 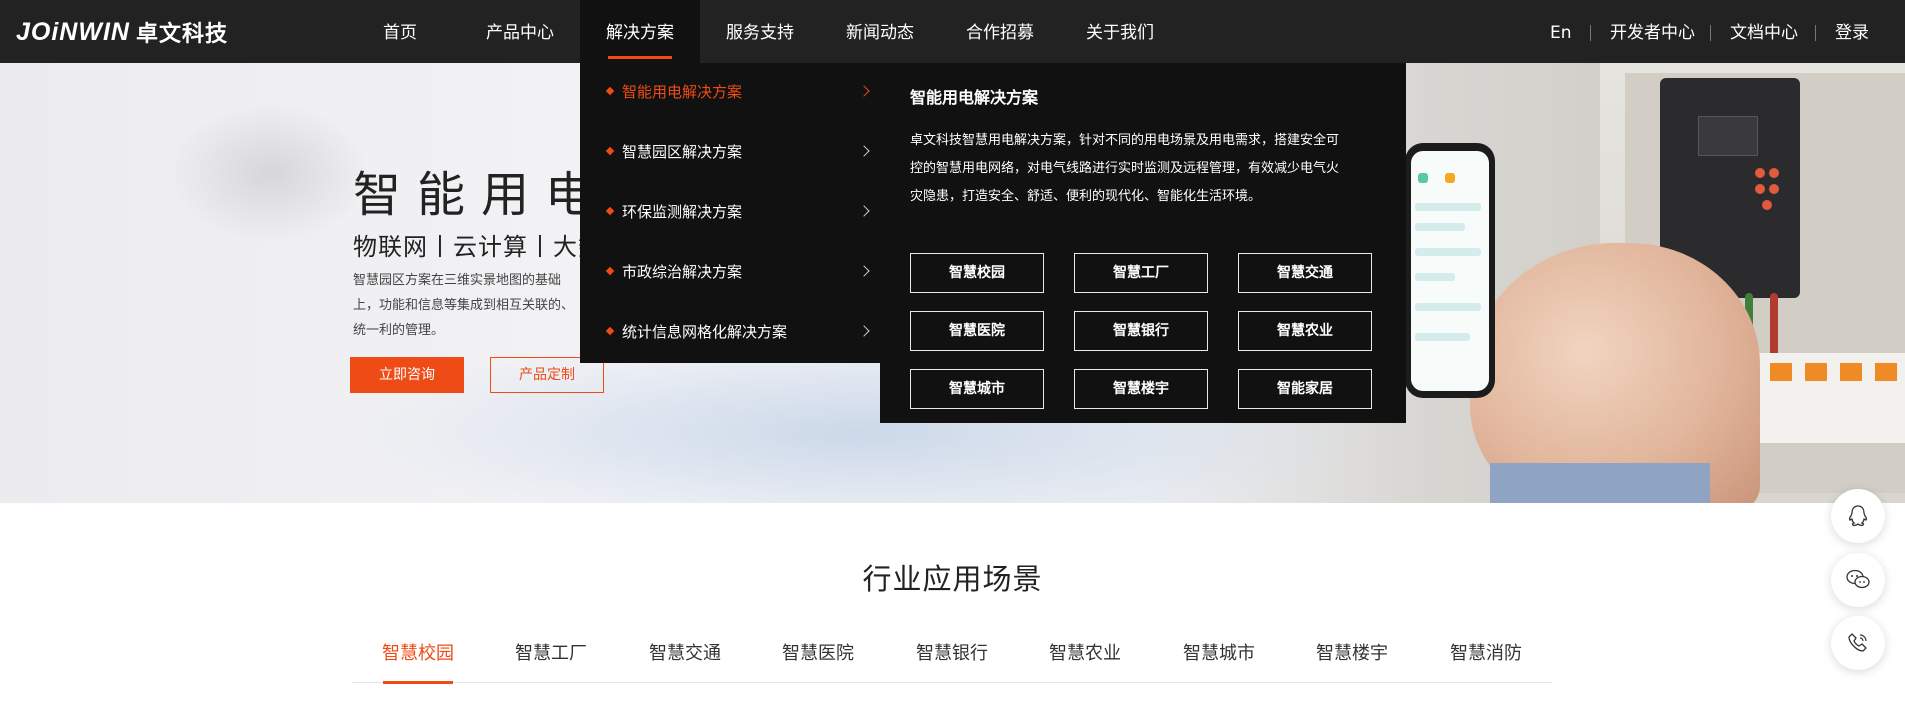 I want to click on solution-item-municipal: 市政综治解决方案, so click(x=730, y=273).